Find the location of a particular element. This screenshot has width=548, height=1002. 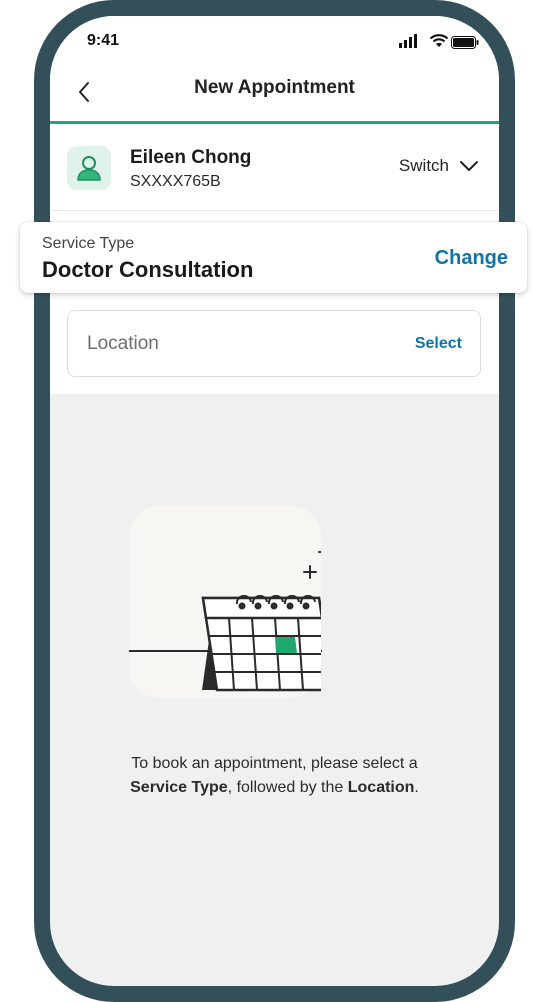

message-service-type: Service Type is located at coordinates (179, 787).